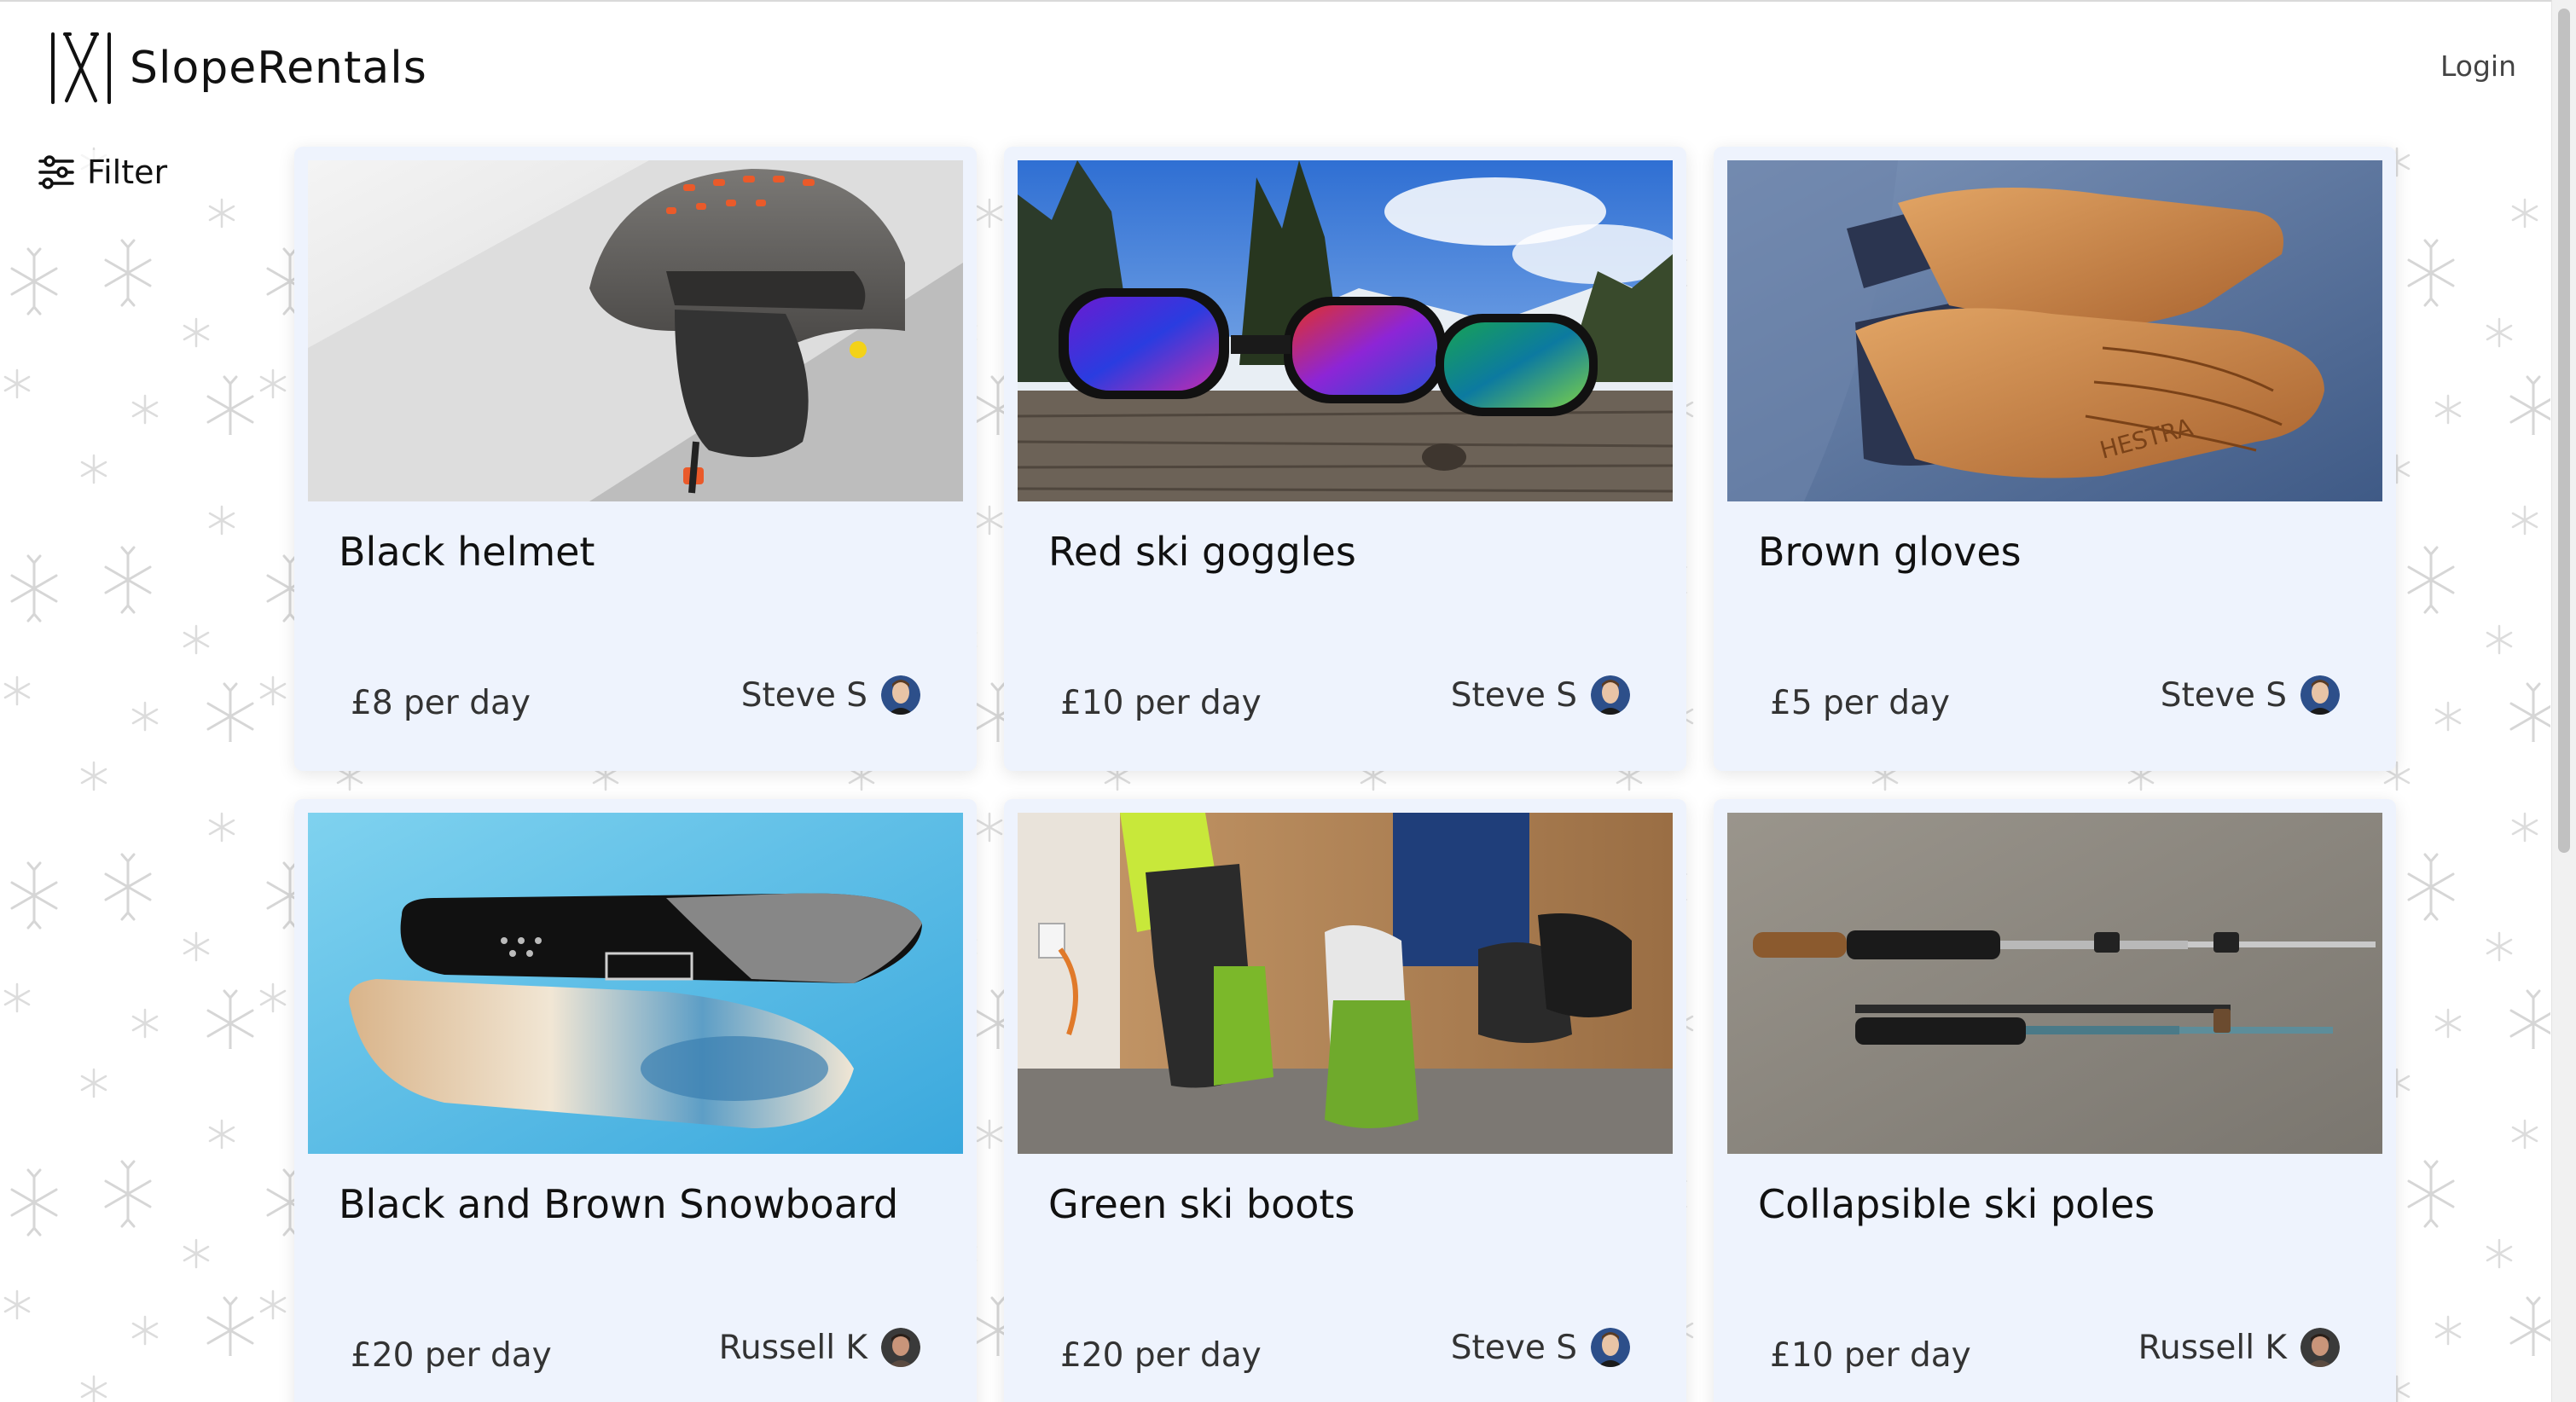 The width and height of the screenshot is (2576, 1402). I want to click on listing-card: Green ski boots £20 per day Steve S, so click(1345, 1100).